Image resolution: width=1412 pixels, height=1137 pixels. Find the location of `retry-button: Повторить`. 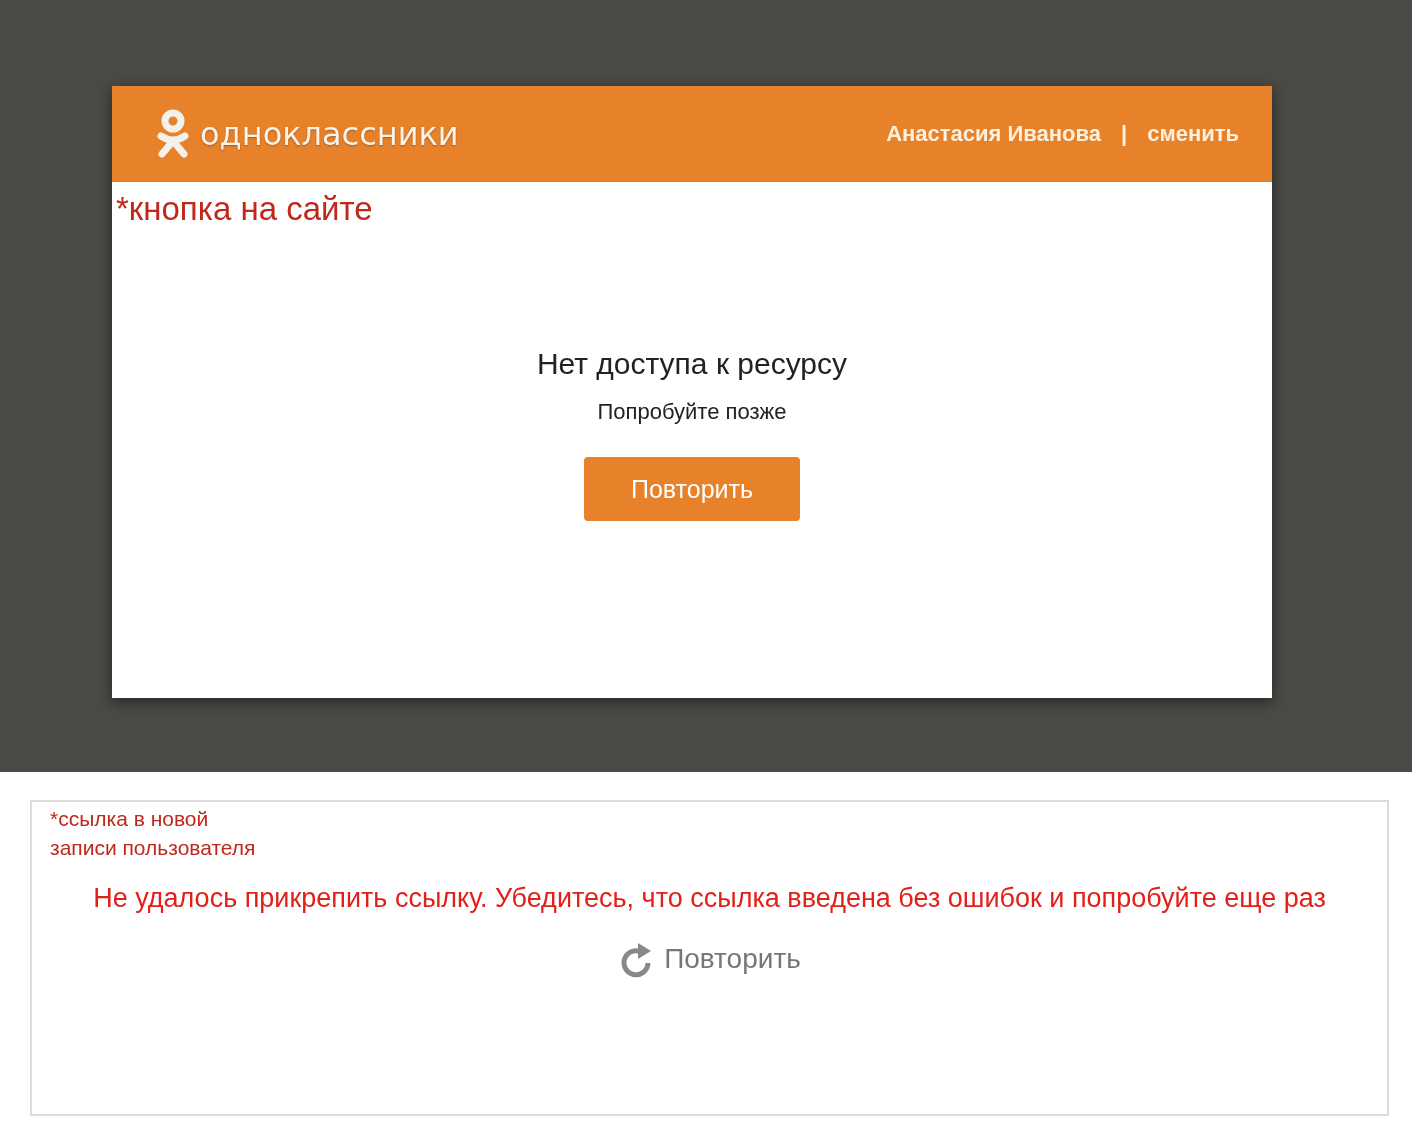

retry-button: Повторить is located at coordinates (692, 489).